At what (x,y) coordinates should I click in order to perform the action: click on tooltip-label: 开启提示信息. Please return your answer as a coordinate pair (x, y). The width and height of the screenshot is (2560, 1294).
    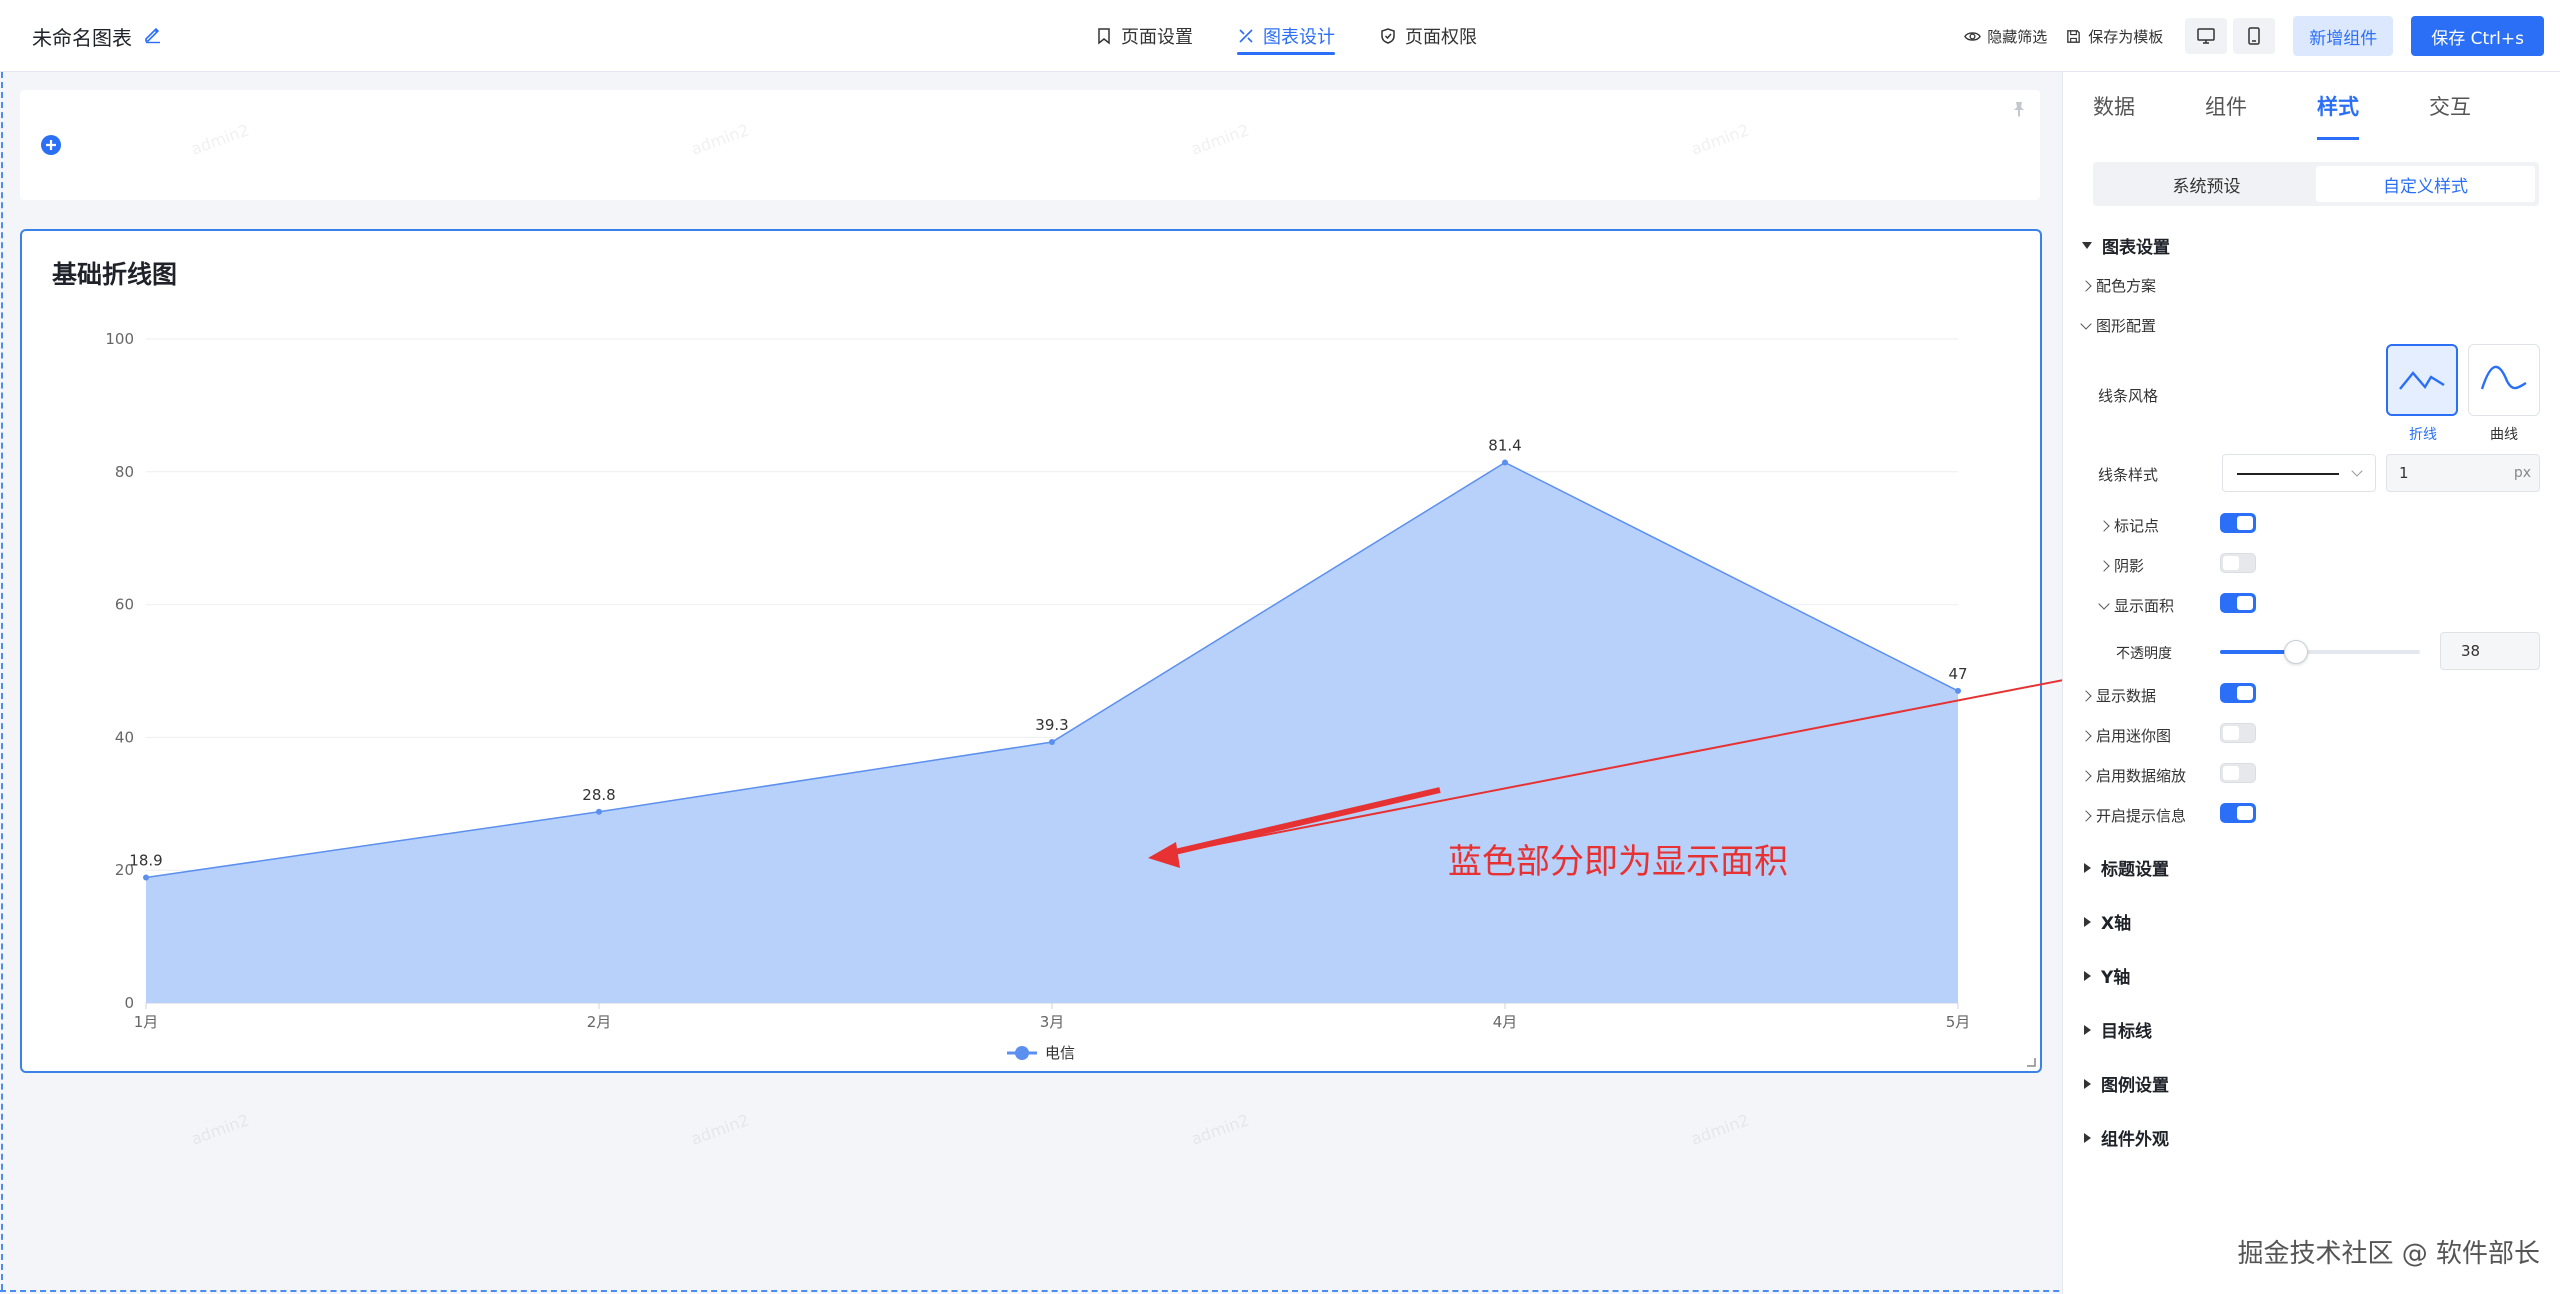
    Looking at the image, I should click on (2141, 816).